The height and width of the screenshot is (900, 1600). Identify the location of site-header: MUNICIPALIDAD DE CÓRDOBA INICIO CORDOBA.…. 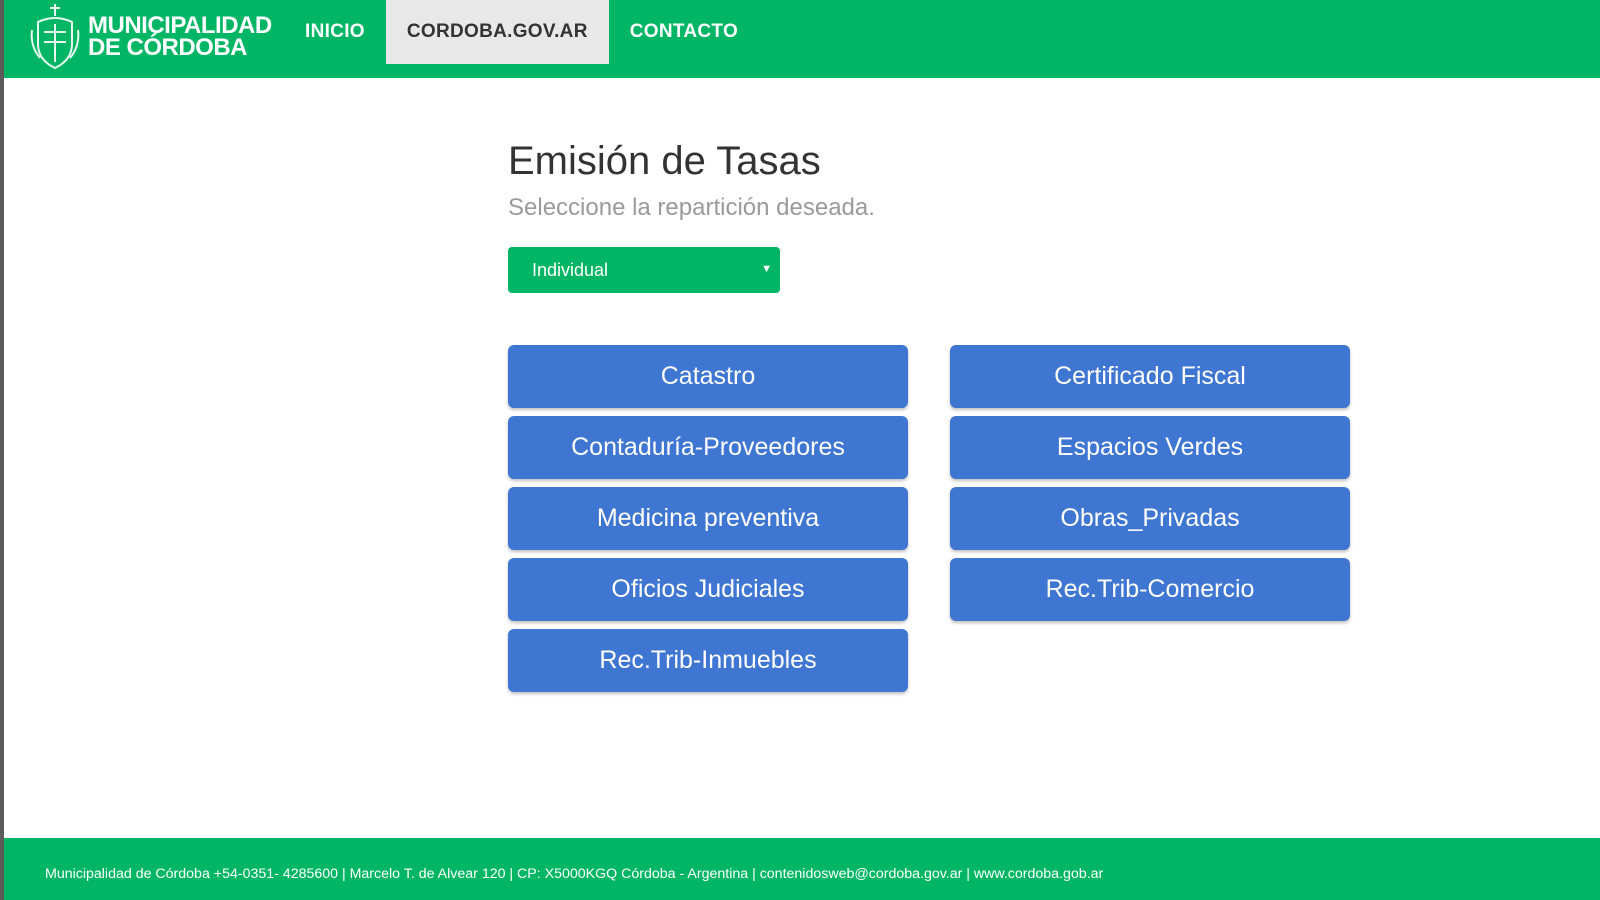
(802, 39).